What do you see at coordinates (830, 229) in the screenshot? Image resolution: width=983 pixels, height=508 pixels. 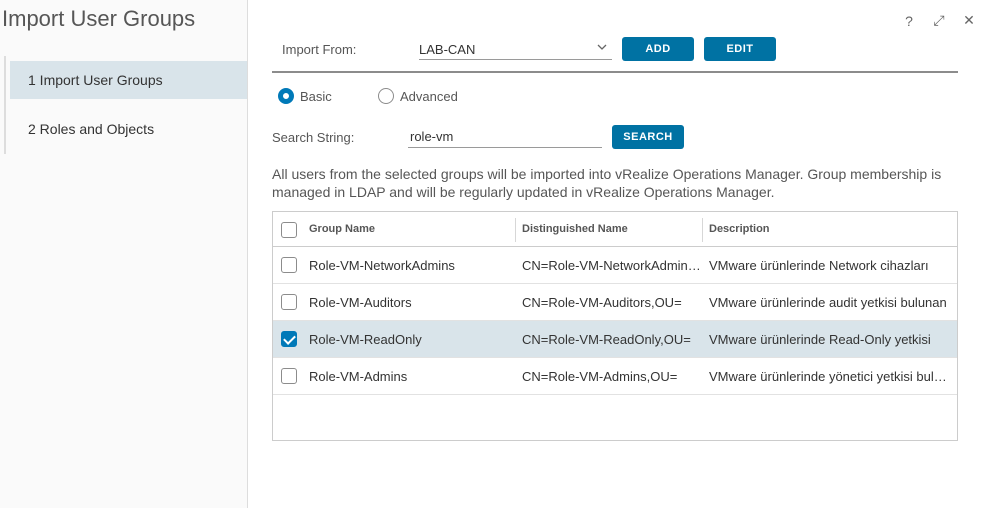 I see `column-header-description: Description` at bounding box center [830, 229].